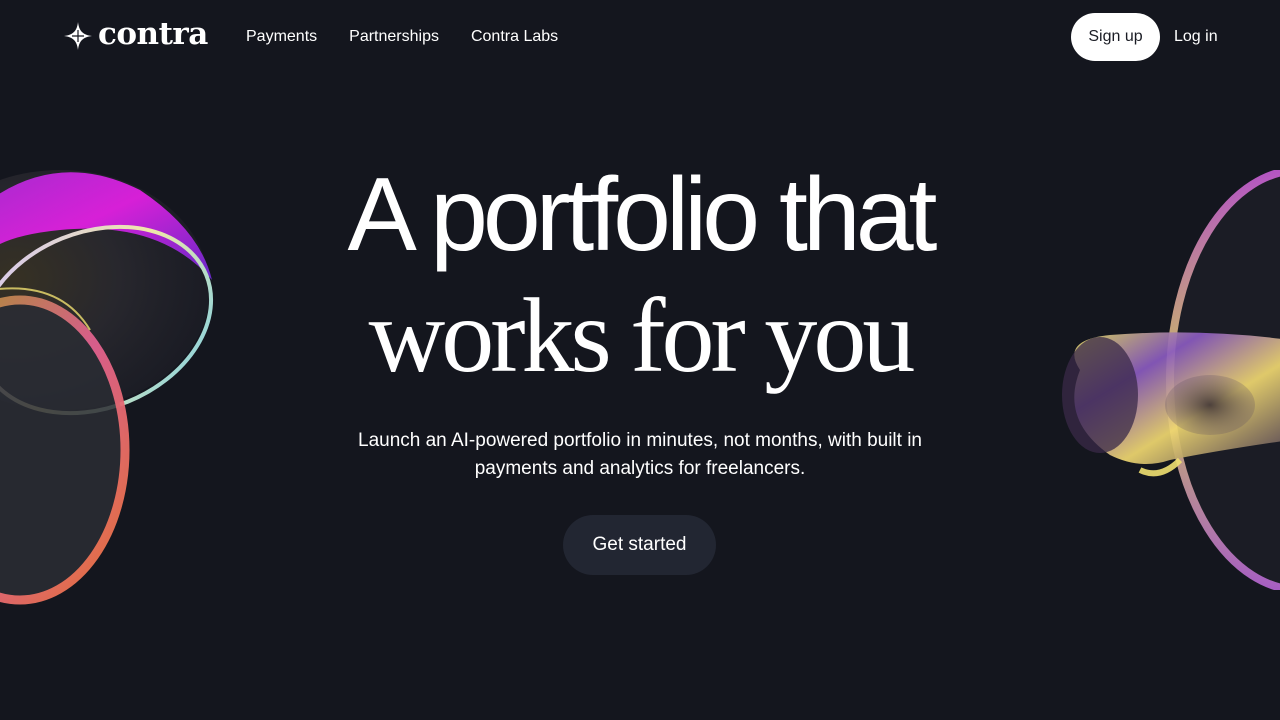 Image resolution: width=1280 pixels, height=720 pixels. What do you see at coordinates (153, 34) in the screenshot?
I see `brand-name: contra` at bounding box center [153, 34].